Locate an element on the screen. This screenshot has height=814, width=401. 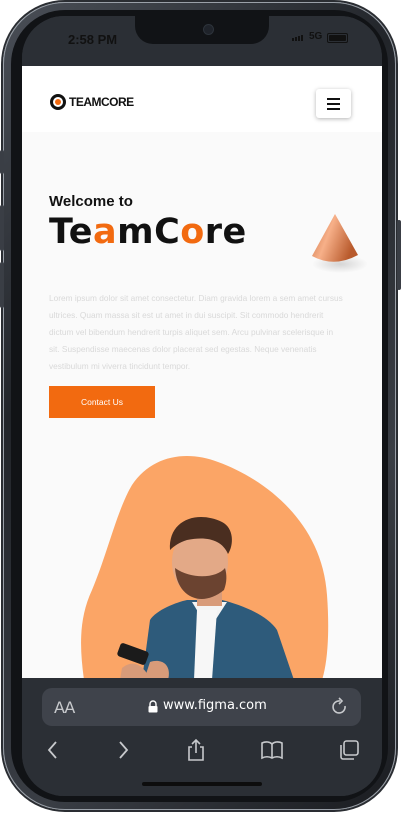
reload-icon is located at coordinates (340, 707).